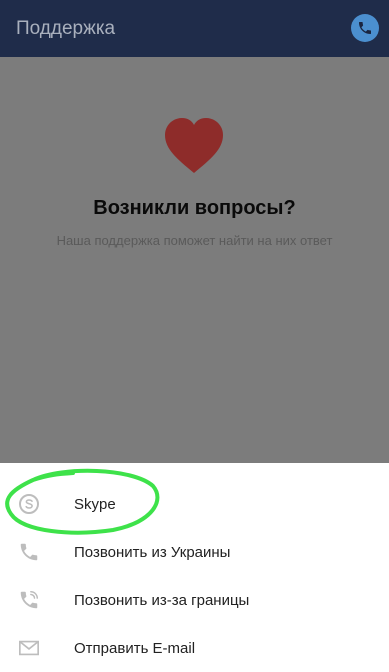  Describe the element at coordinates (135, 648) in the screenshot. I see `option-label: Отправить E-mail` at that location.